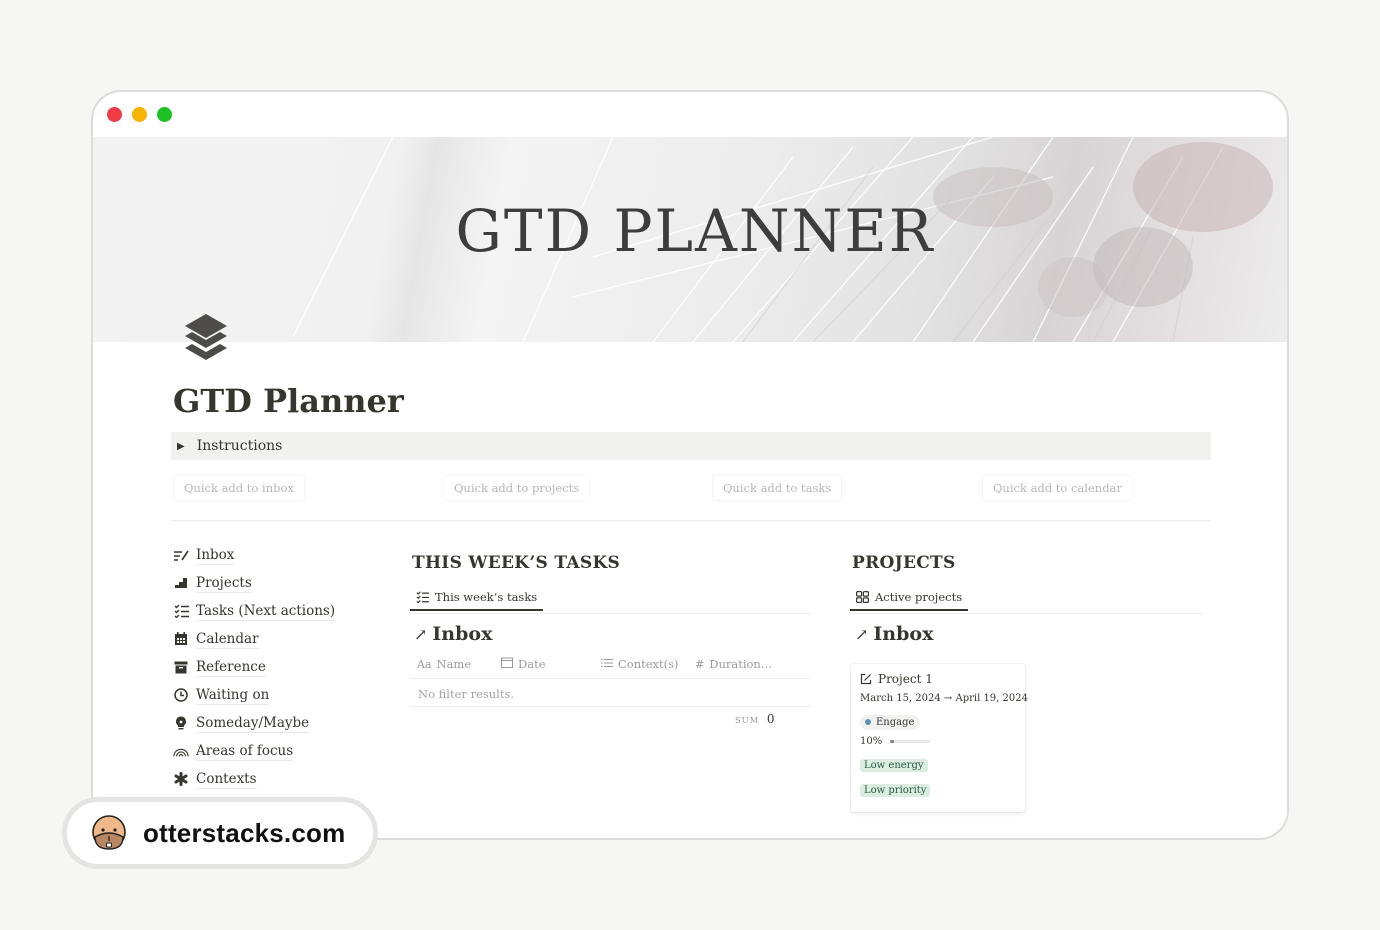  Describe the element at coordinates (254, 611) in the screenshot. I see `nav-item-tasks: Tasks (Next actions)` at that location.